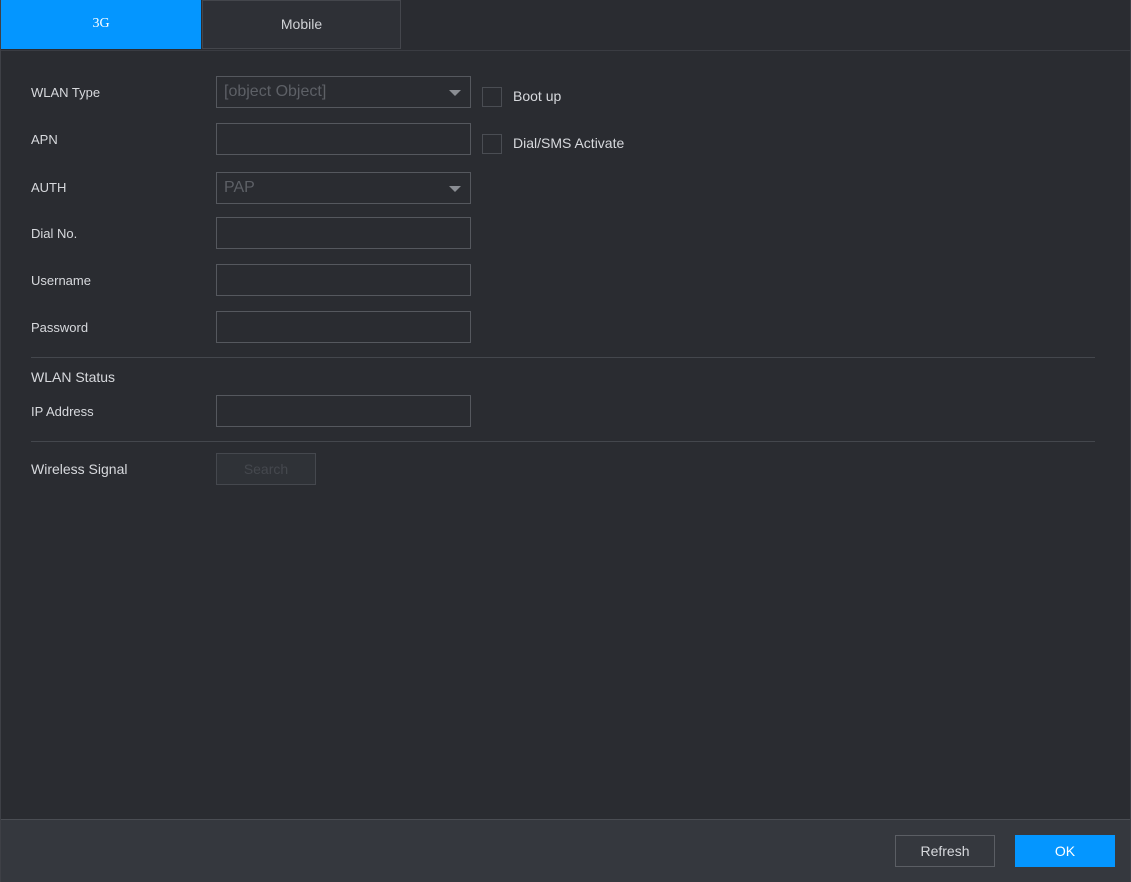 This screenshot has width=1131, height=882. What do you see at coordinates (343, 411) in the screenshot?
I see `ip-address-field` at bounding box center [343, 411].